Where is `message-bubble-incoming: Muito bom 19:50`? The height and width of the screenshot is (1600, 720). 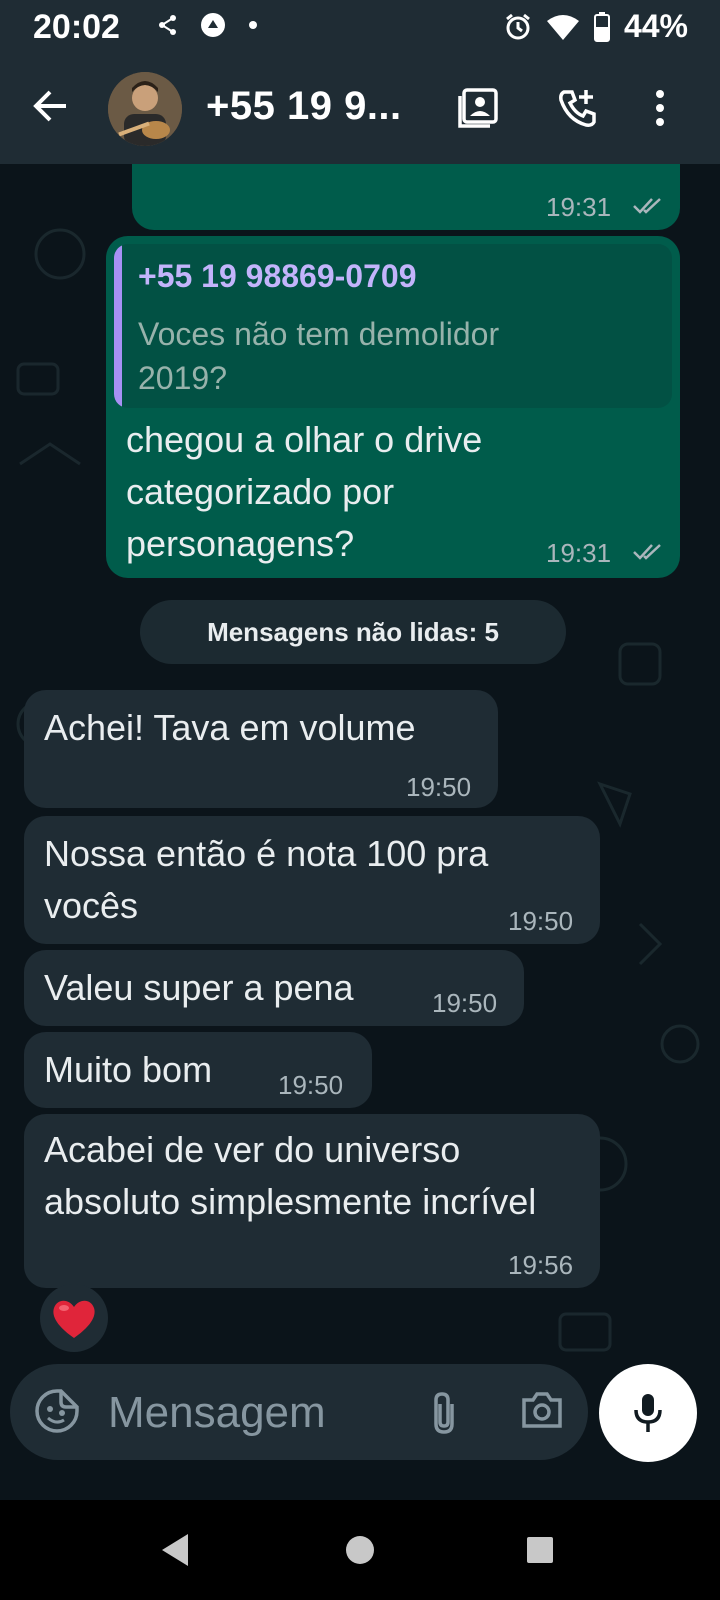 message-bubble-incoming: Muito bom 19:50 is located at coordinates (198, 1070).